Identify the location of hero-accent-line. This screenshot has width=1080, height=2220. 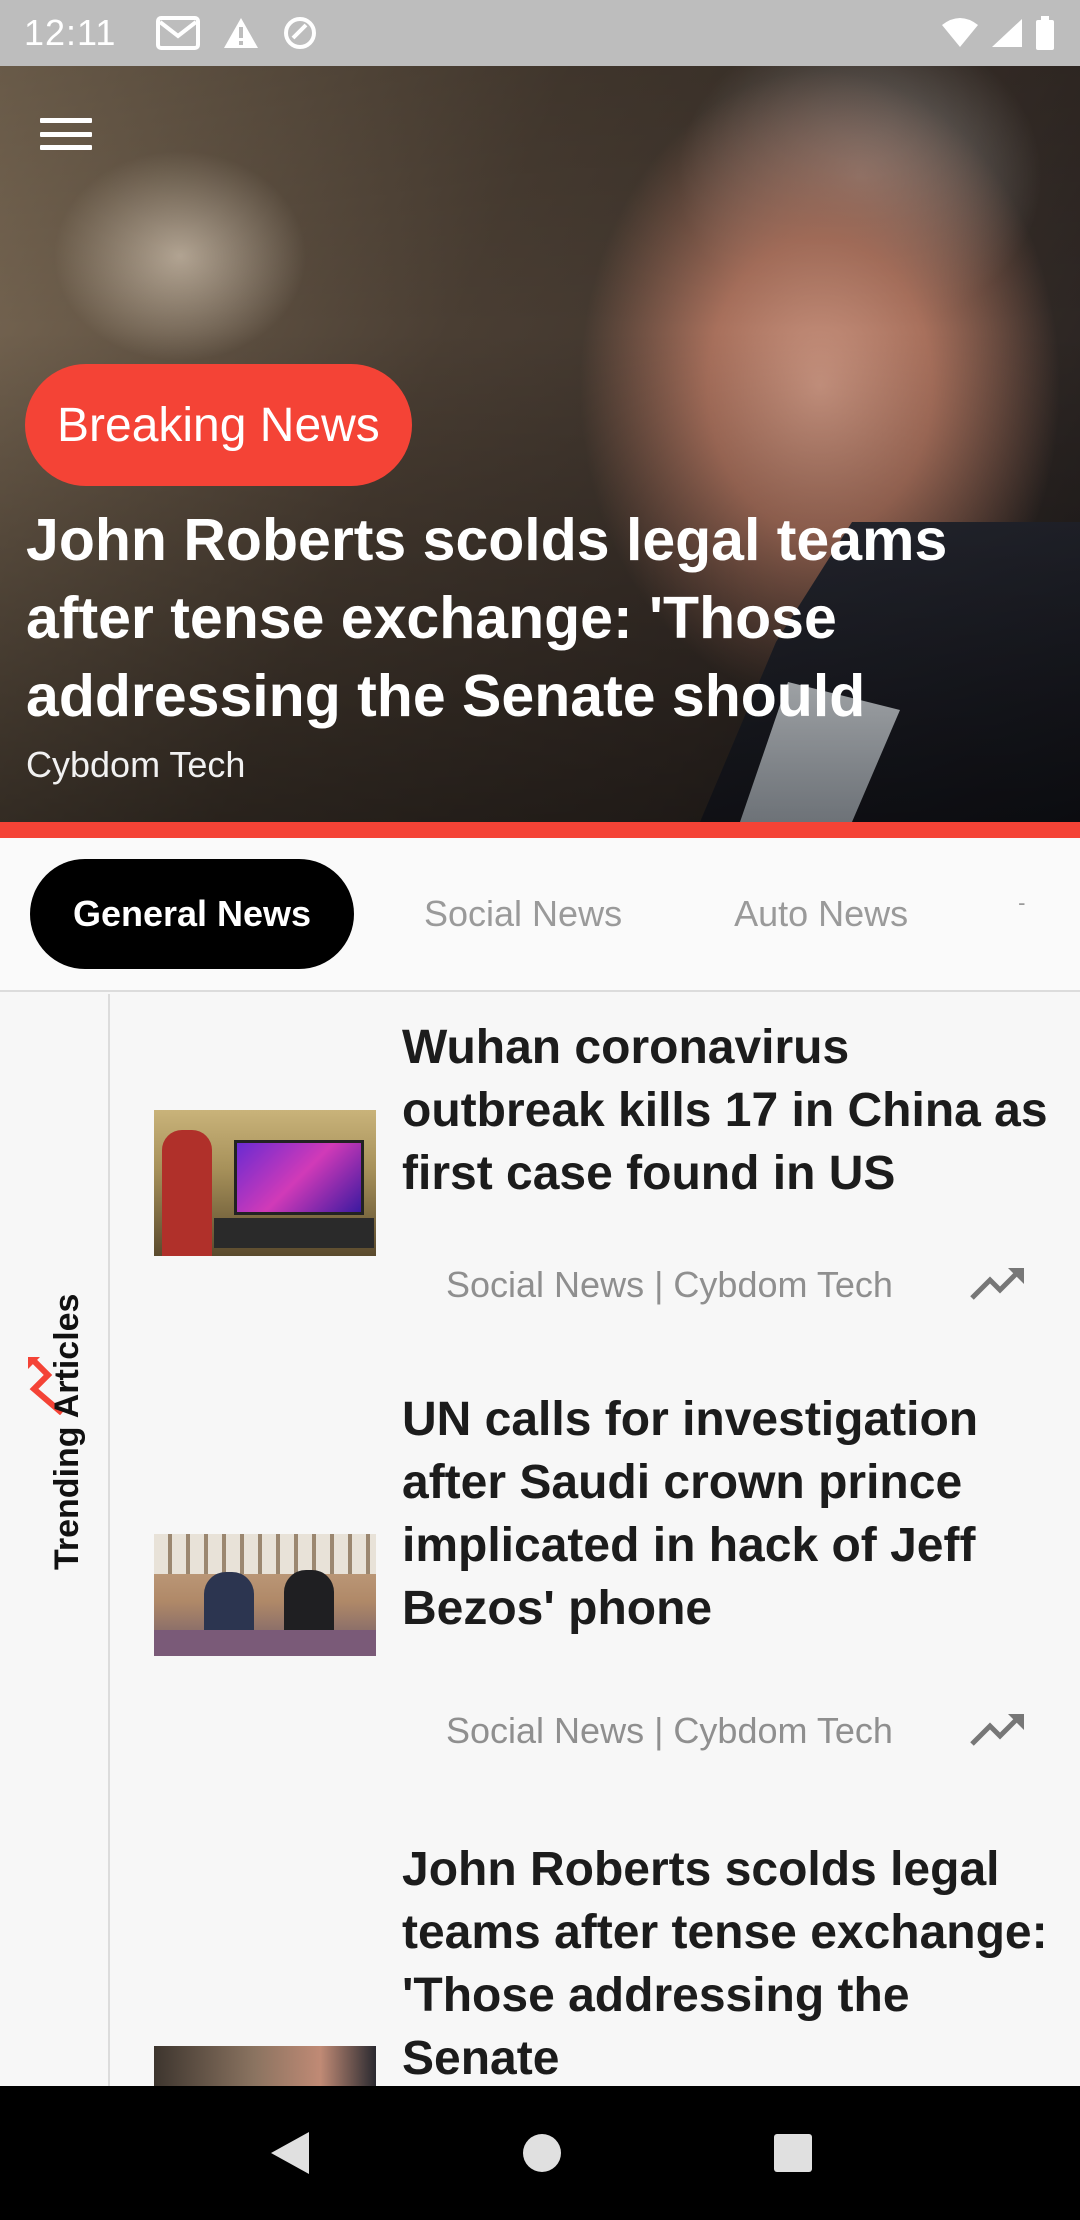
(540, 830).